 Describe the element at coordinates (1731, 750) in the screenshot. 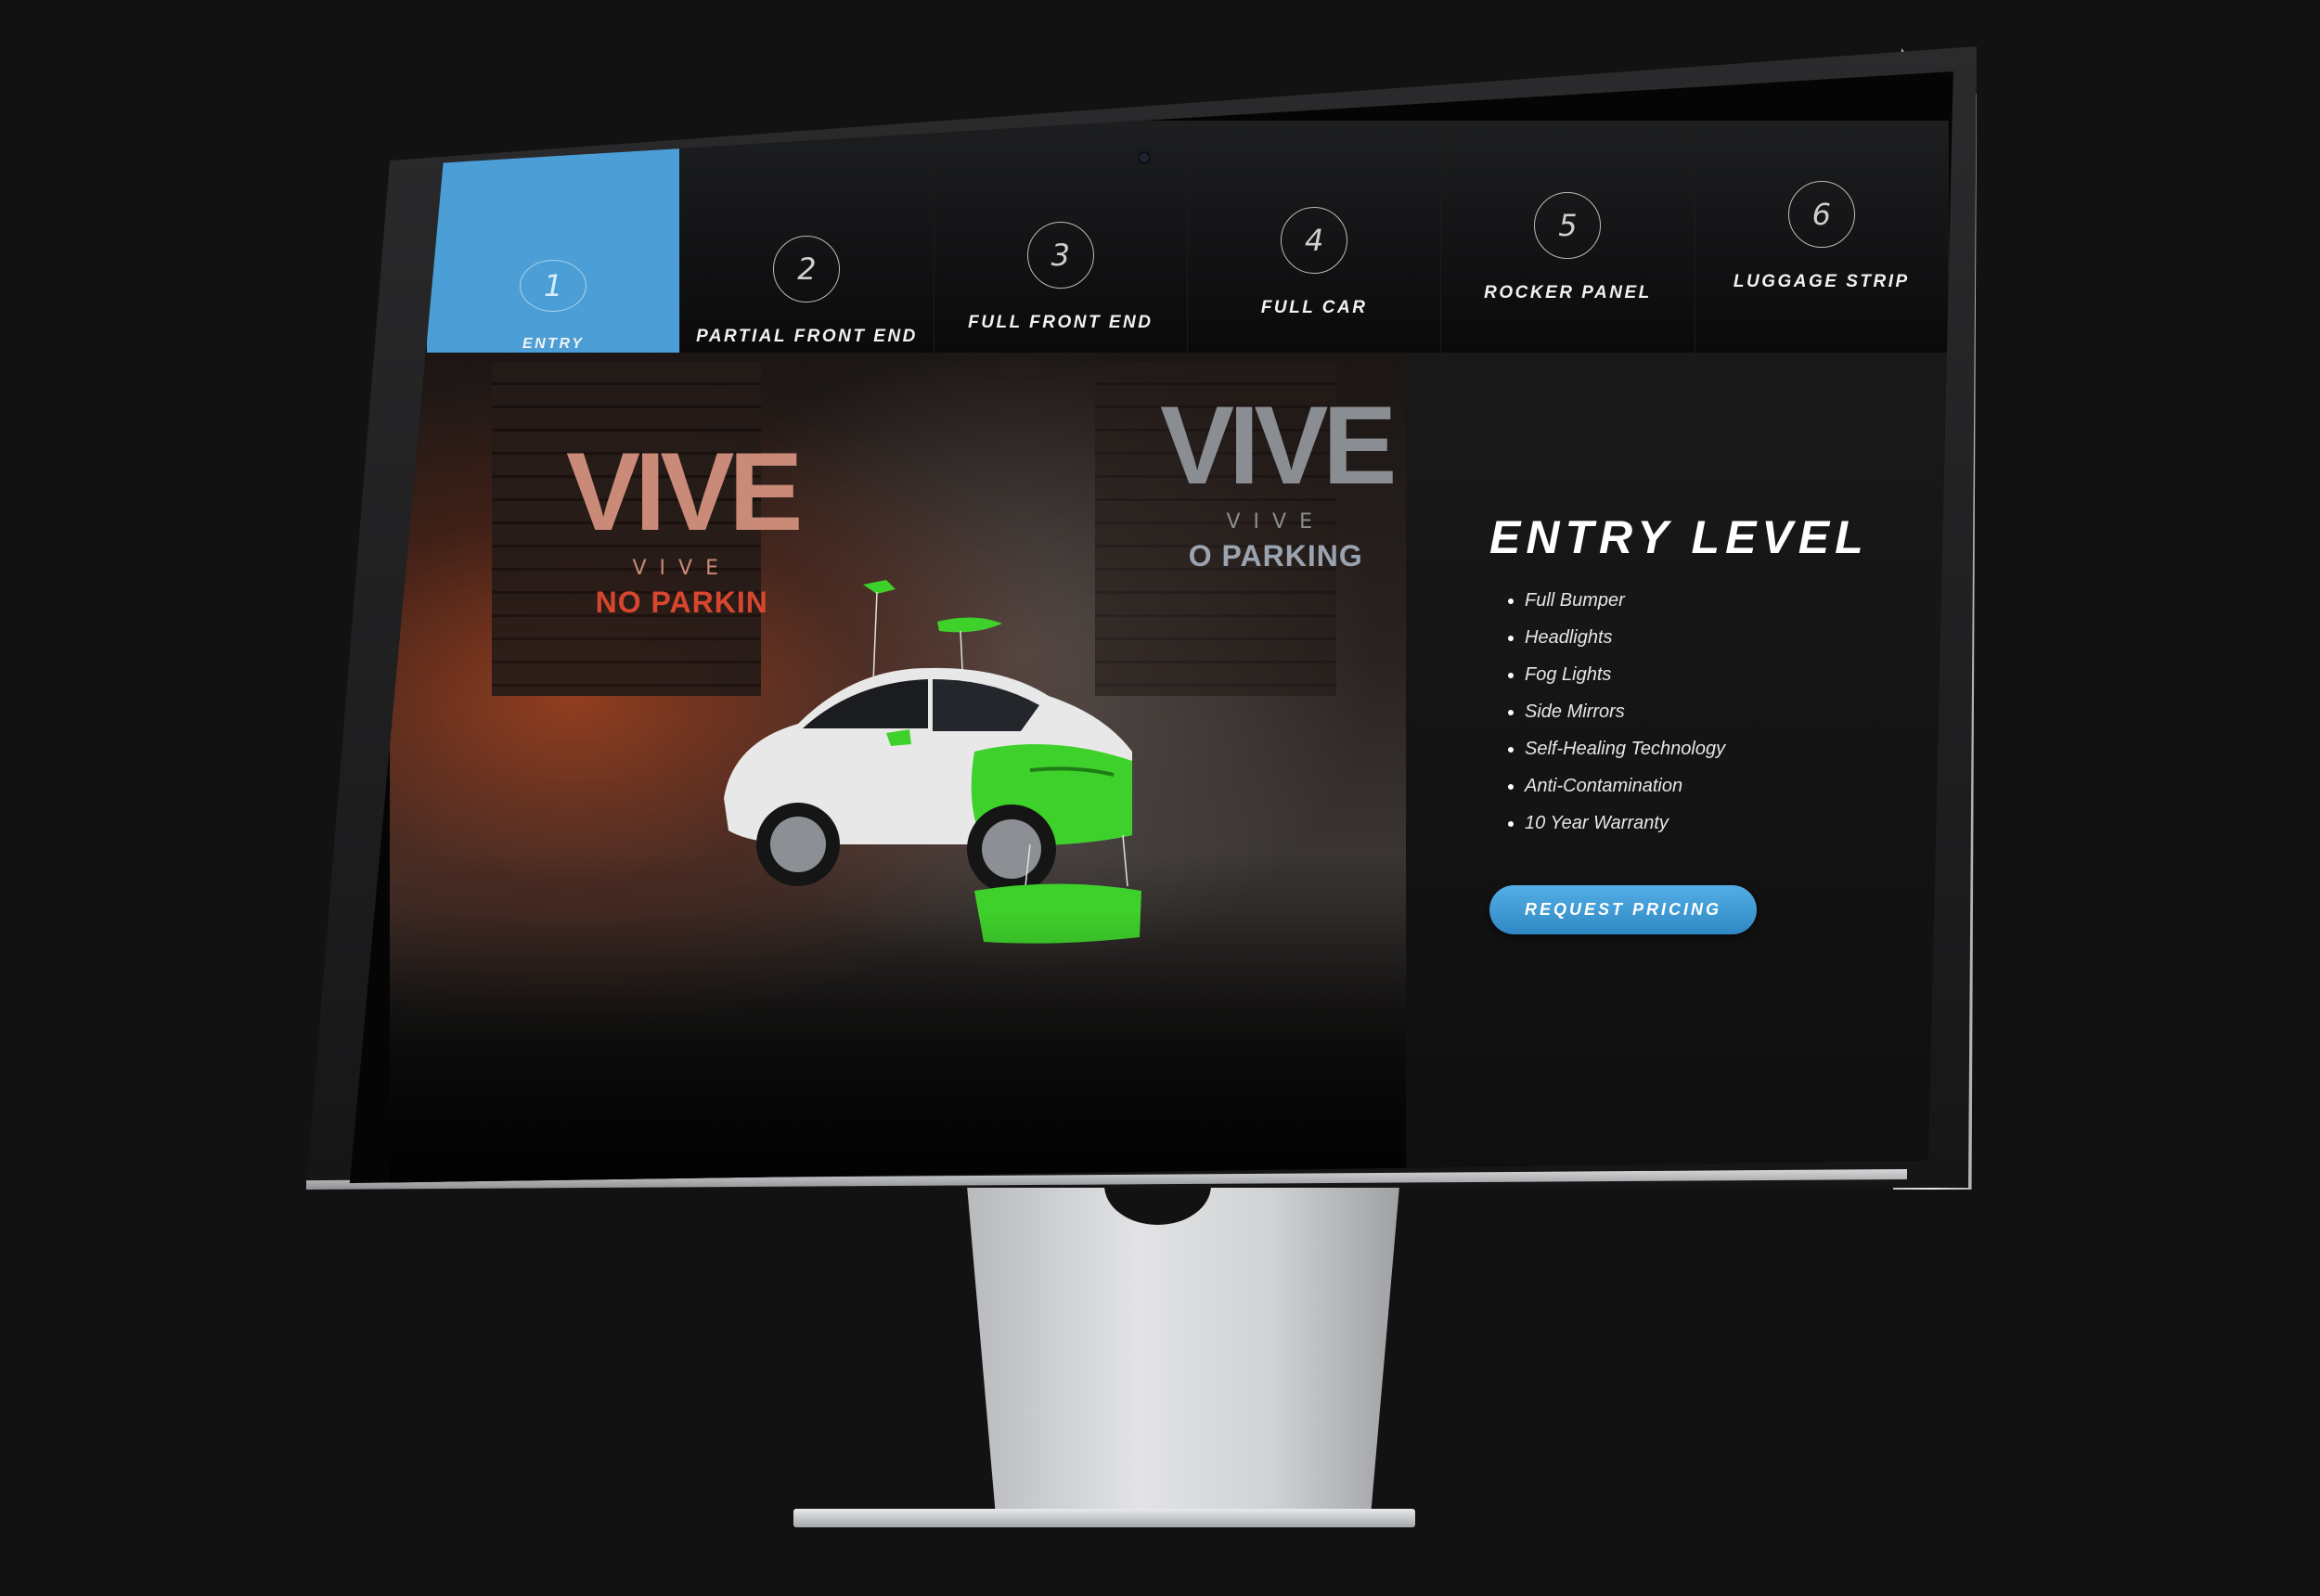

I see `list-item: Self-Healing Technology` at that location.